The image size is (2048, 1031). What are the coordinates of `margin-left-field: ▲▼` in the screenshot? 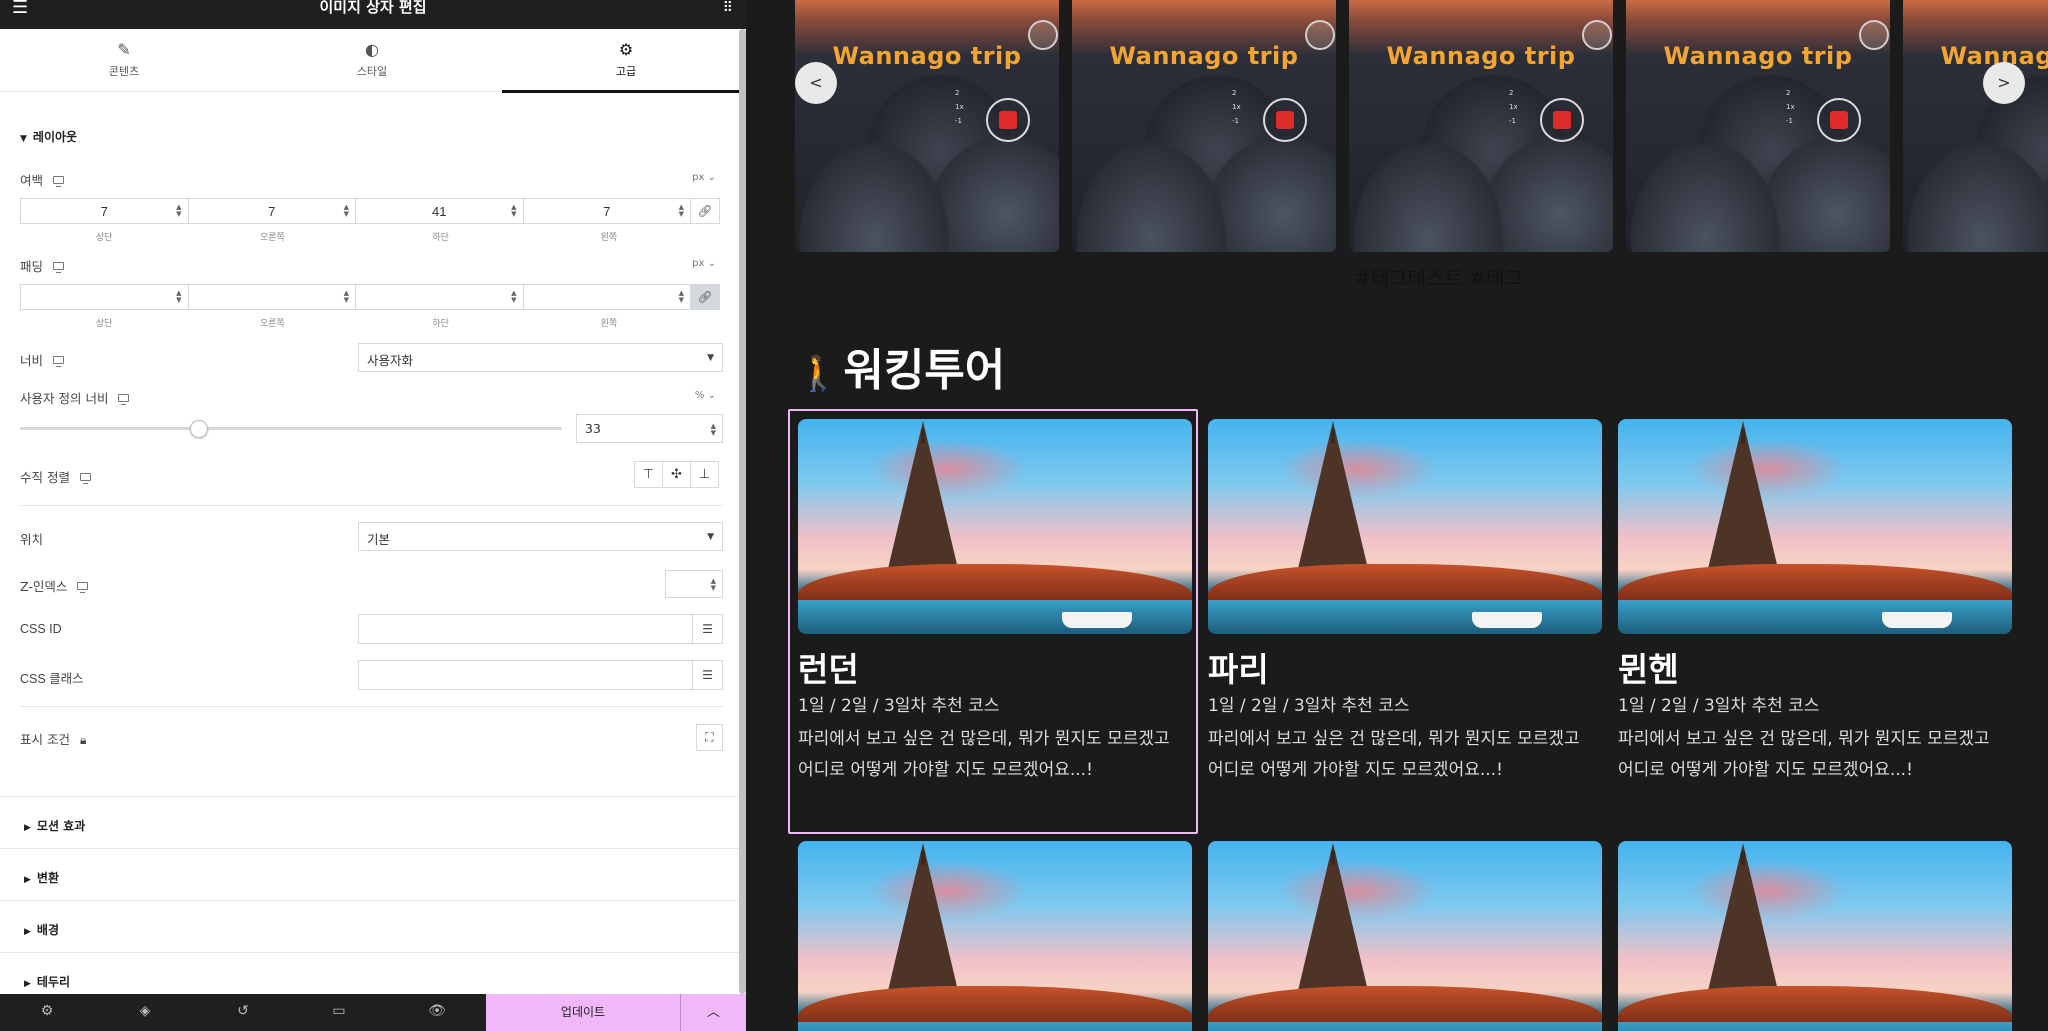 It's located at (606, 211).